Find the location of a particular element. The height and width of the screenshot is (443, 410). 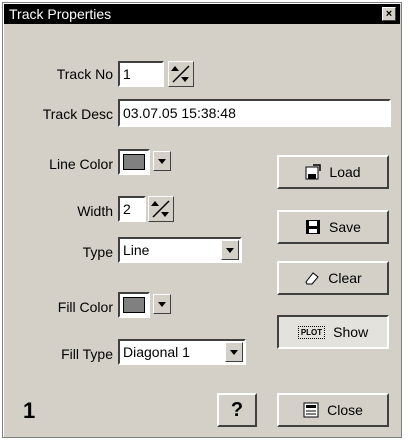

fill-color-label: Fill Color is located at coordinates (85, 307).